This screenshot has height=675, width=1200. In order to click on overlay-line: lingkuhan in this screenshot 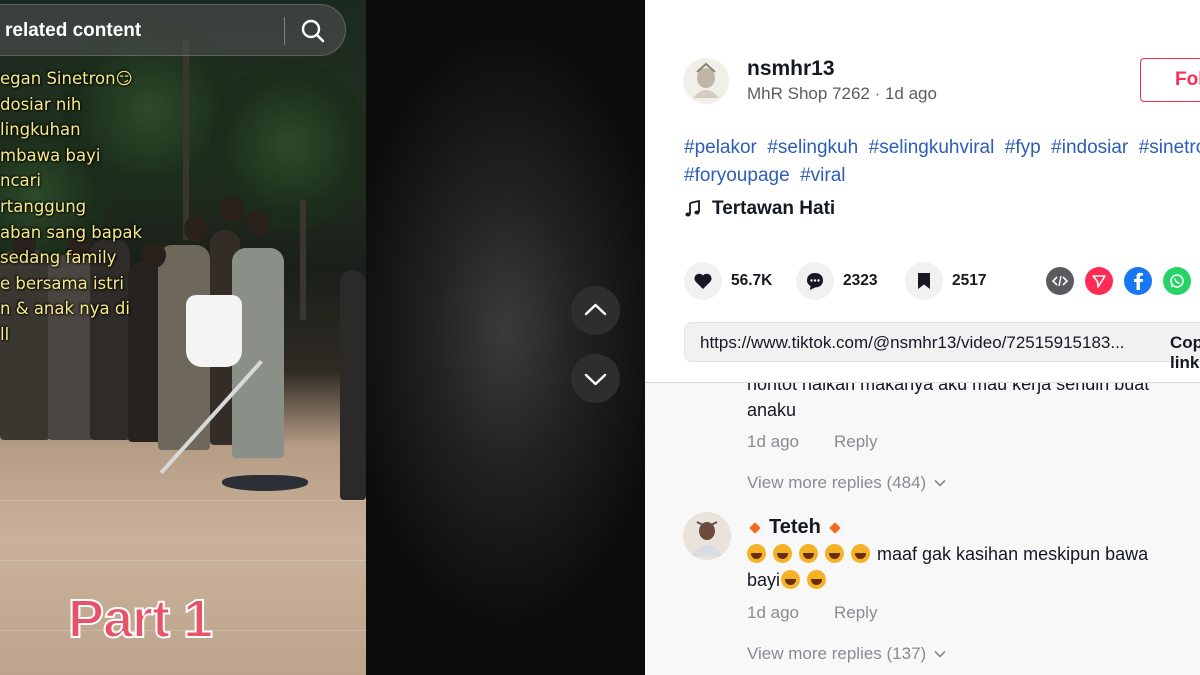, I will do `click(40, 130)`.